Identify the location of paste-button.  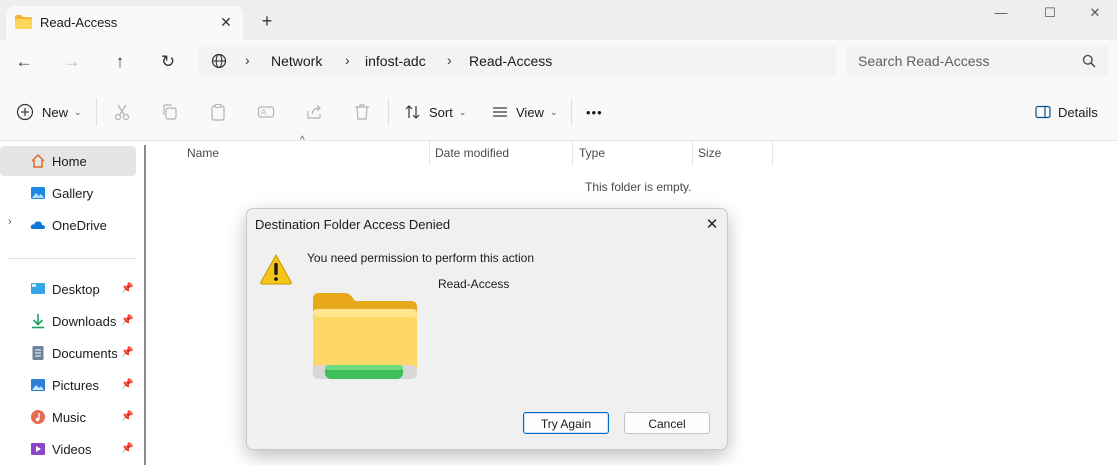
(218, 112).